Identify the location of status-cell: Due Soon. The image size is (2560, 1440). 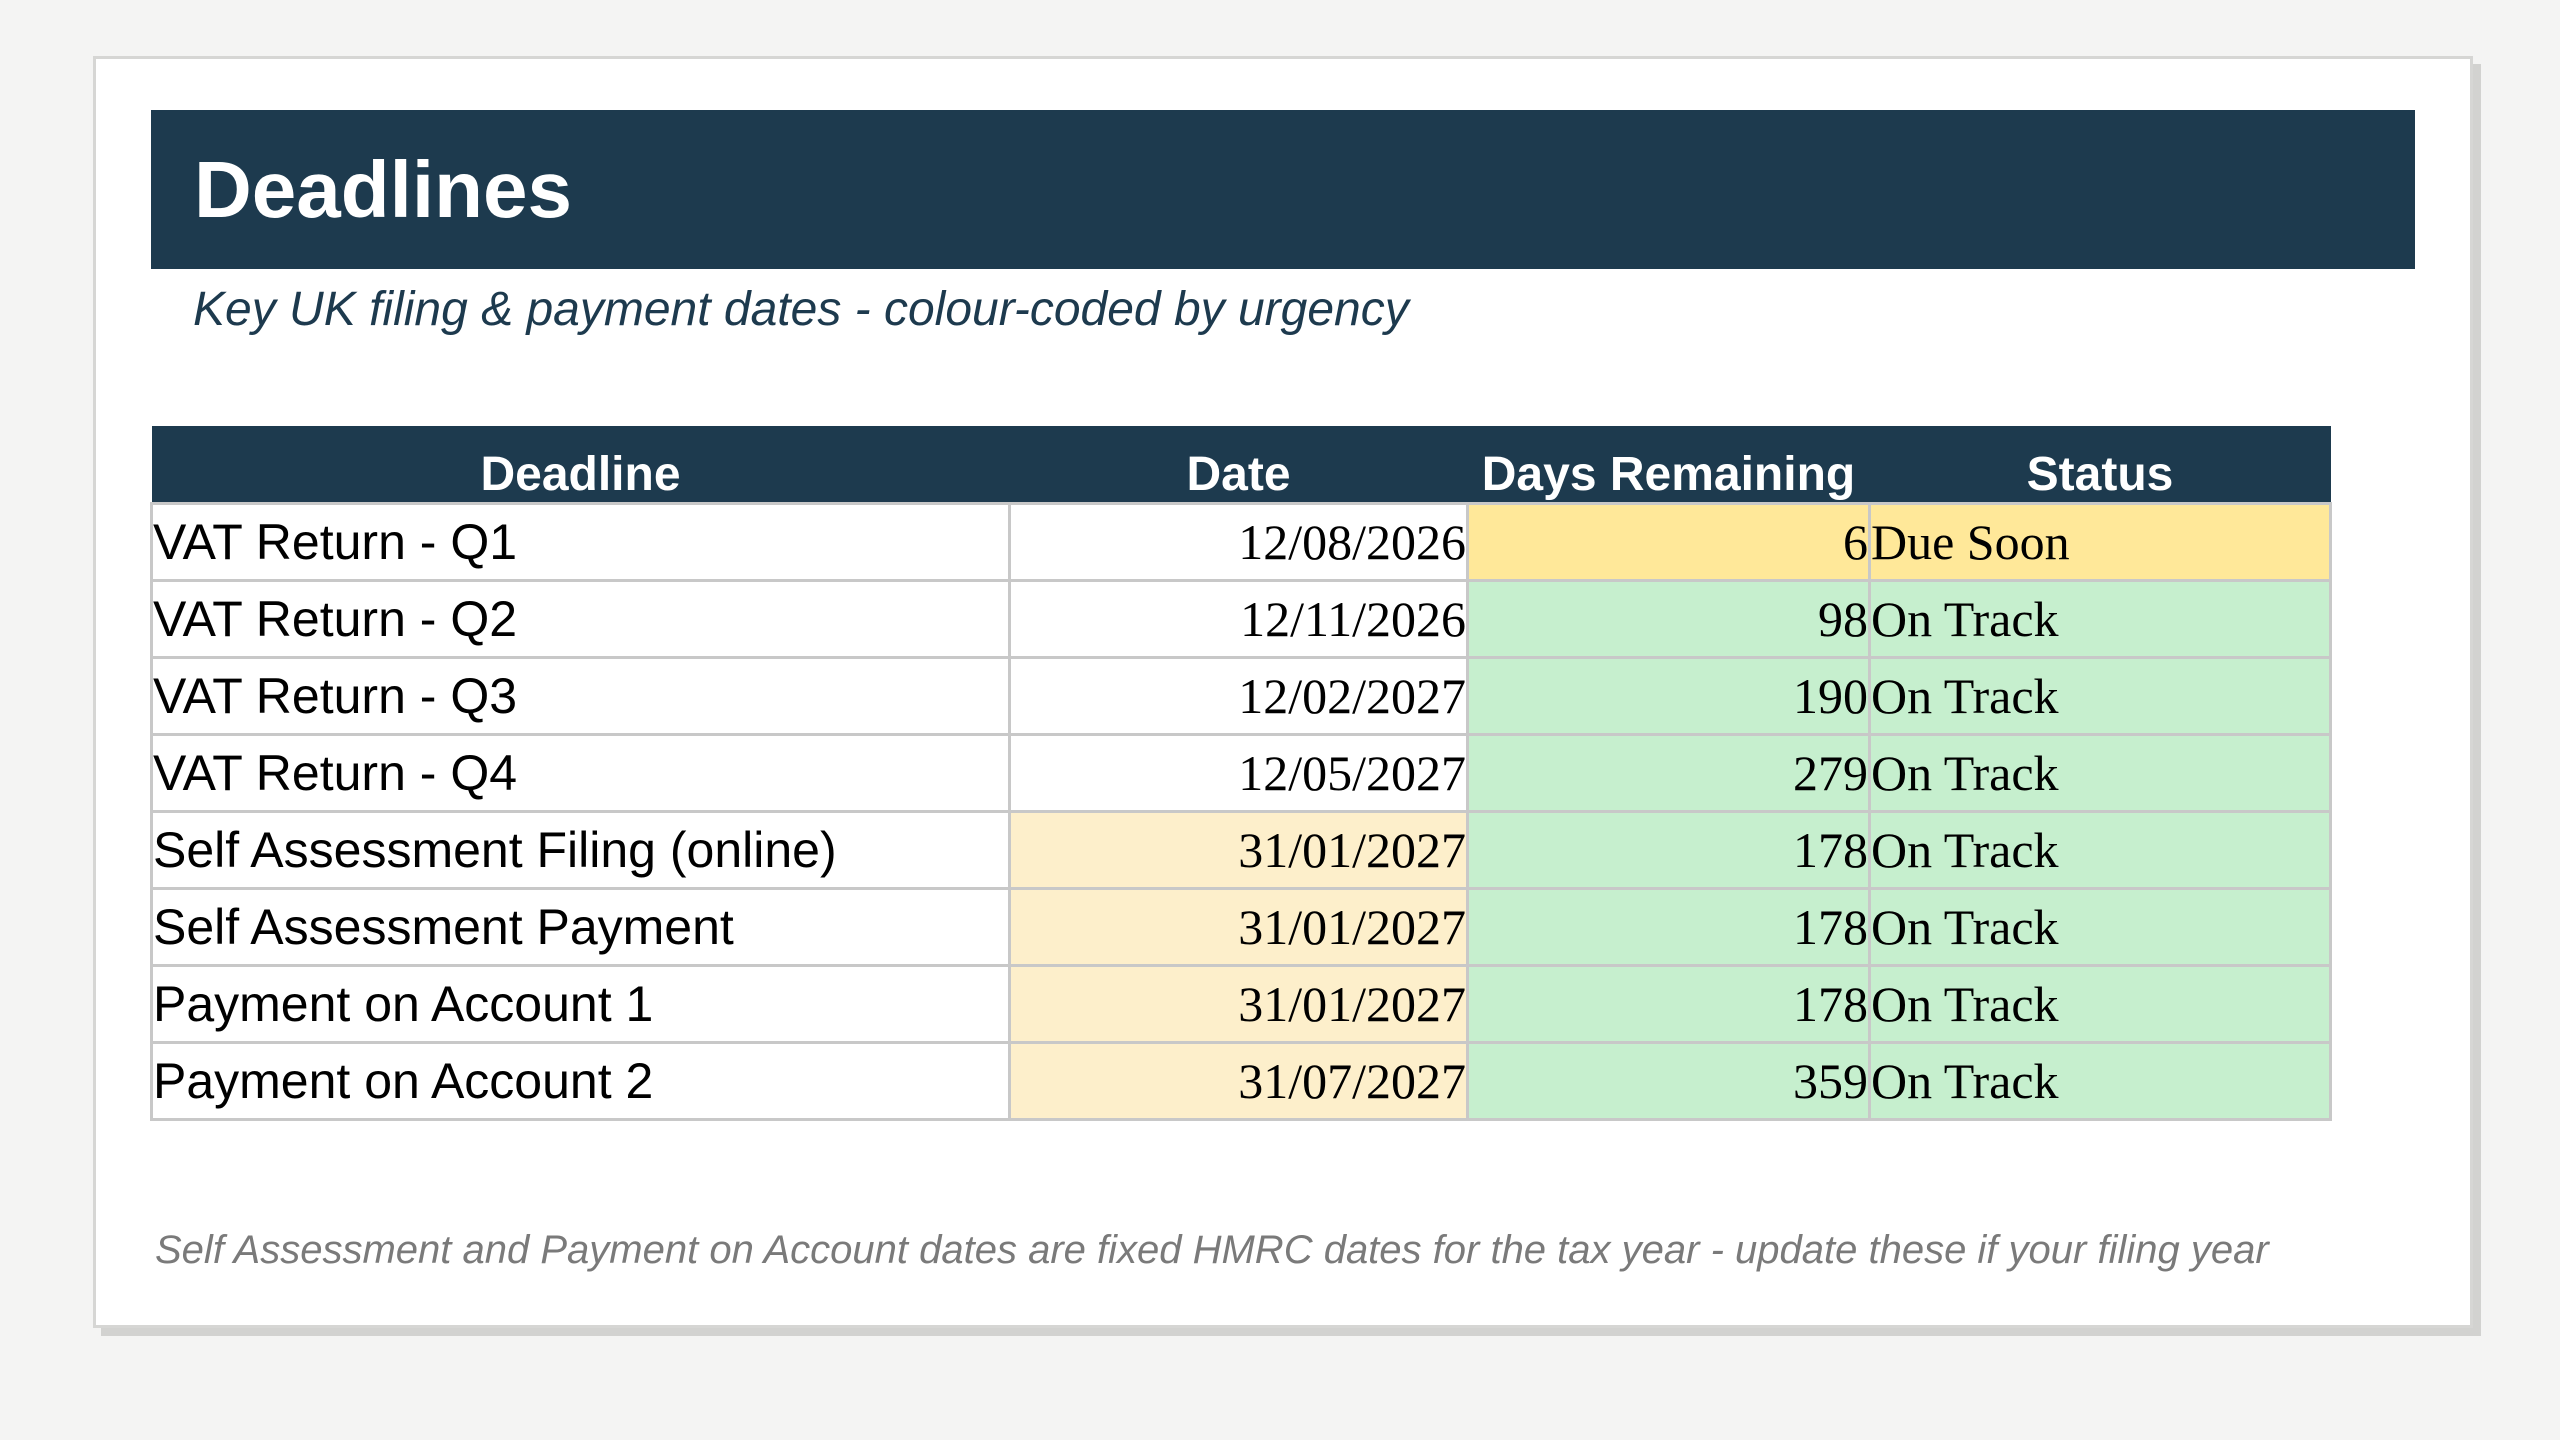
(2100, 542).